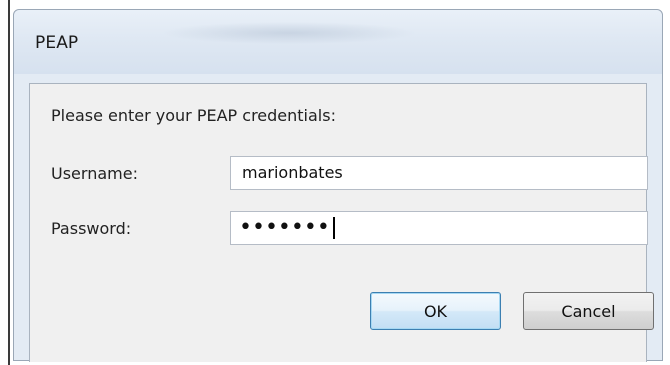 The width and height of the screenshot is (670, 365). Describe the element at coordinates (284, 227) in the screenshot. I see `password-masked-value: •••••••` at that location.